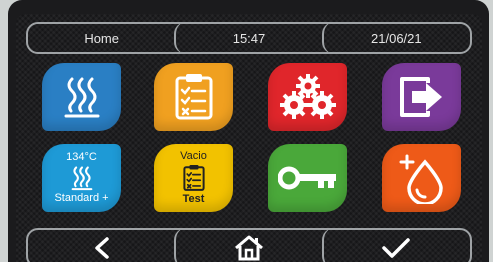  I want to click on home-button, so click(248, 245).